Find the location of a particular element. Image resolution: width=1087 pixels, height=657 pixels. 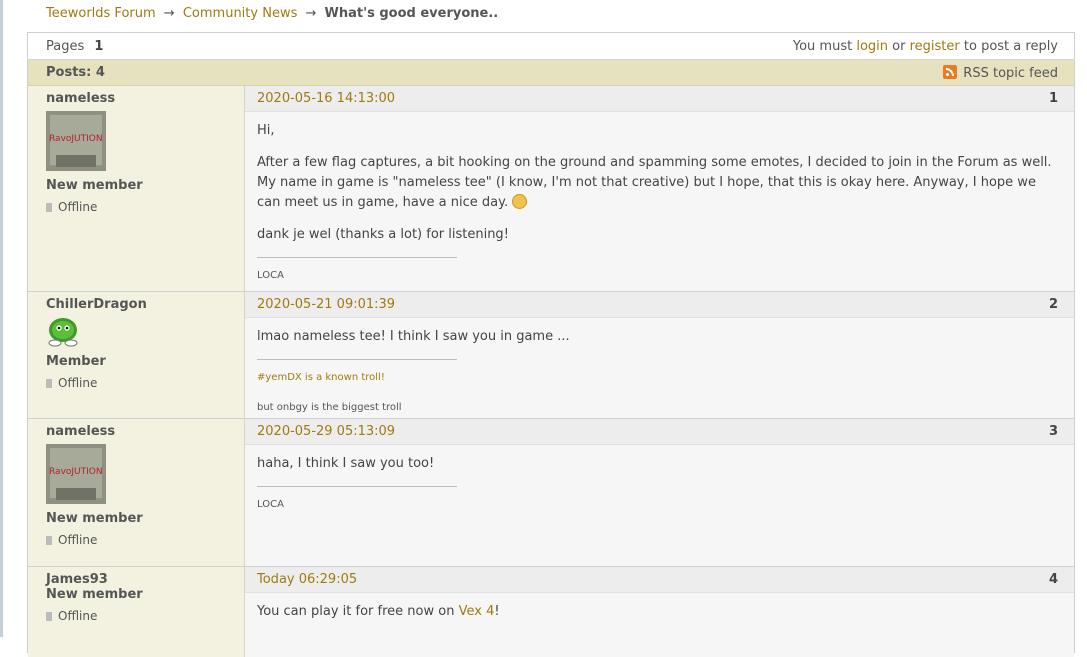

post-paragraph: You can play it for free now on Vex 4! is located at coordinates (657, 612).